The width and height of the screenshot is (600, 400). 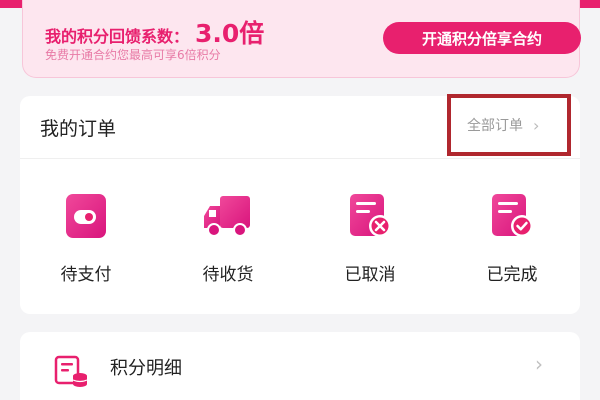 What do you see at coordinates (512, 215) in the screenshot?
I see `doc-check-icon` at bounding box center [512, 215].